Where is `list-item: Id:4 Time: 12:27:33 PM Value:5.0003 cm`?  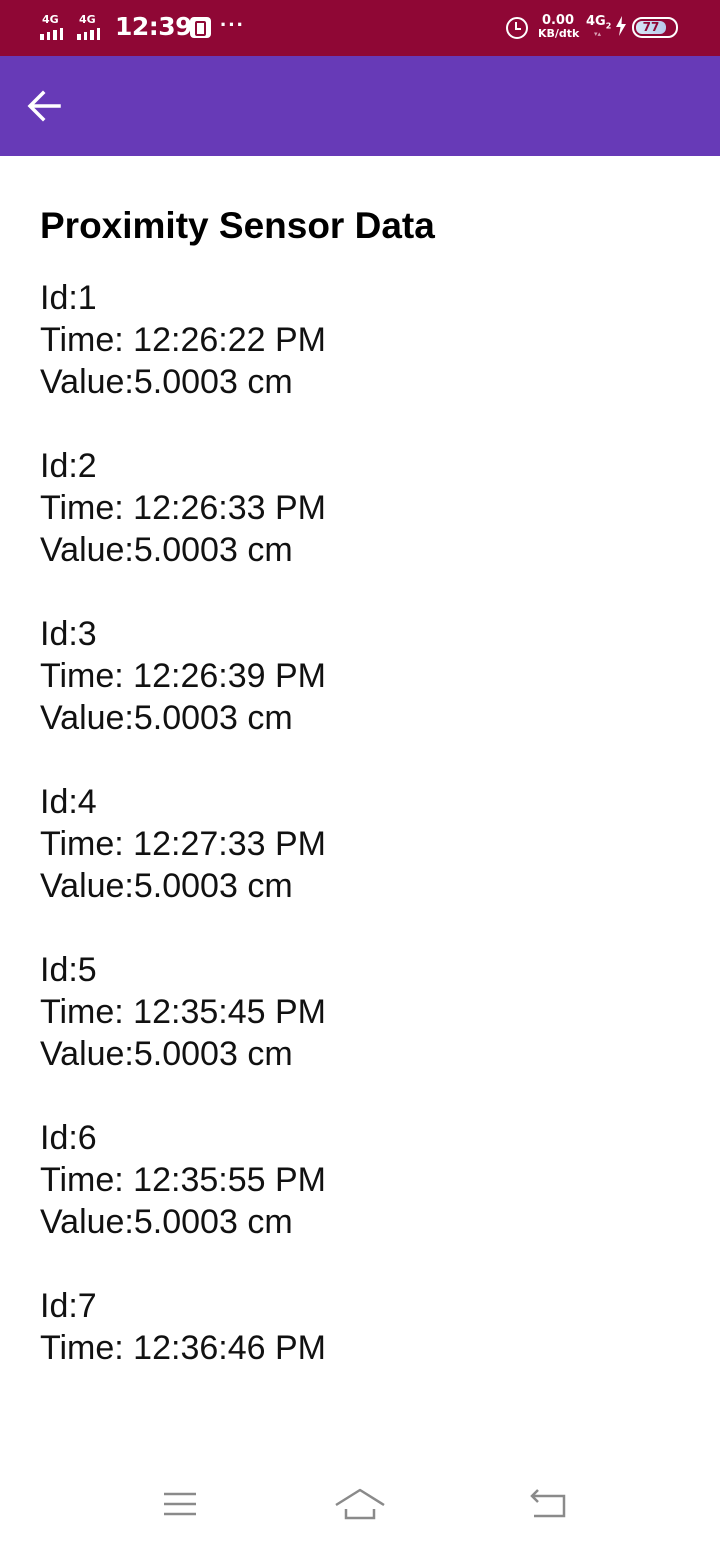 list-item: Id:4 Time: 12:27:33 PM Value:5.0003 cm is located at coordinates (360, 844).